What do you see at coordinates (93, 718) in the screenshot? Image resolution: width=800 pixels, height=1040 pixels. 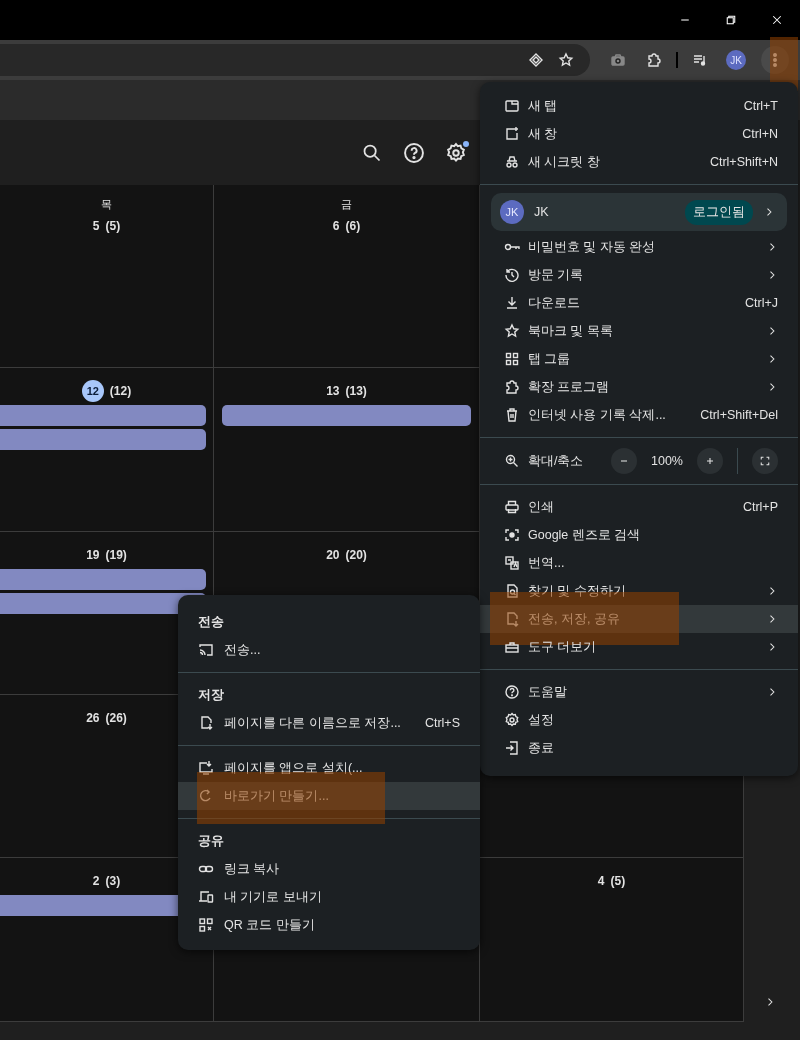 I see `date-label: 26` at bounding box center [93, 718].